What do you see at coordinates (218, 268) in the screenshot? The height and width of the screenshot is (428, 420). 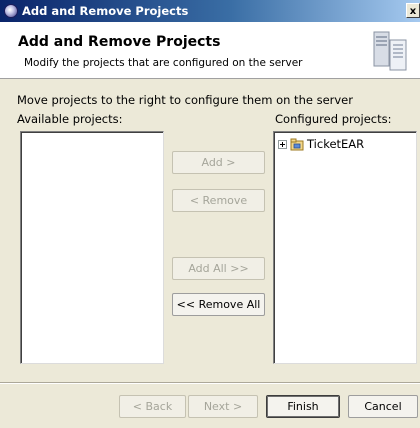 I see `add-all-button: Add All >>` at bounding box center [218, 268].